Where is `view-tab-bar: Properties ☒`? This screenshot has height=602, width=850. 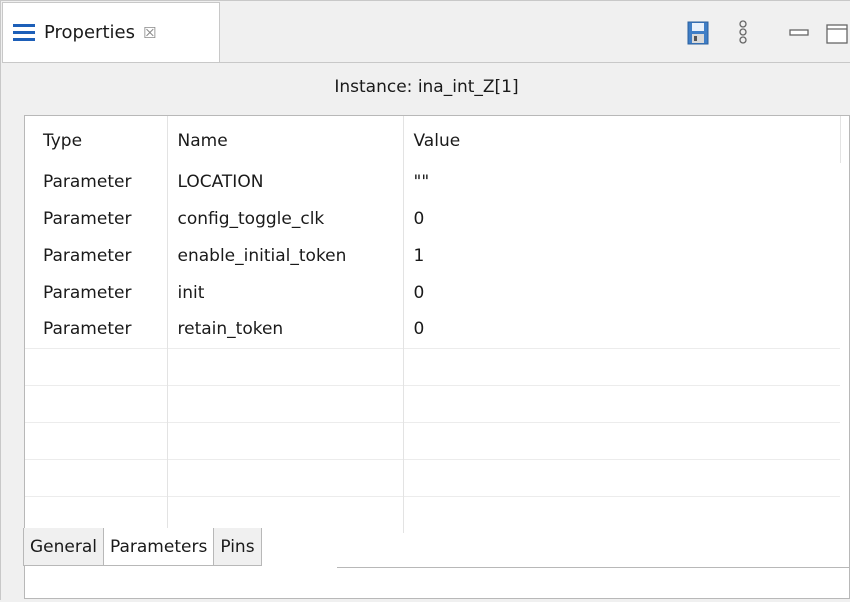
view-tab-bar: Properties ☒ is located at coordinates (425, 32).